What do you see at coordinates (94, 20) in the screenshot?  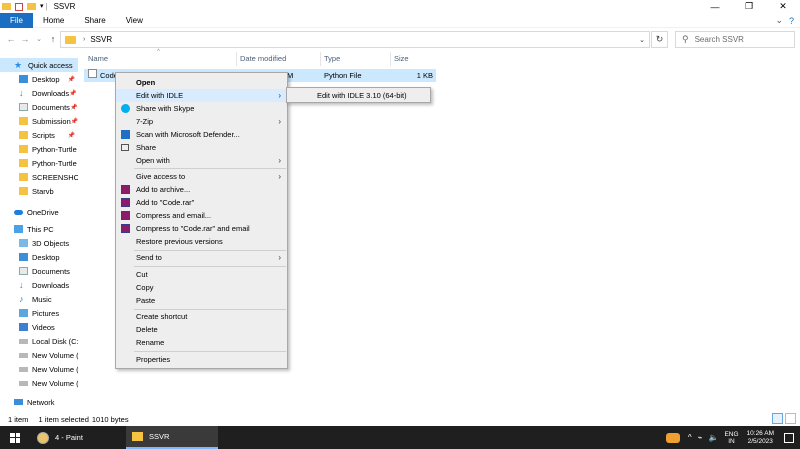 I see `tab-share: Share` at bounding box center [94, 20].